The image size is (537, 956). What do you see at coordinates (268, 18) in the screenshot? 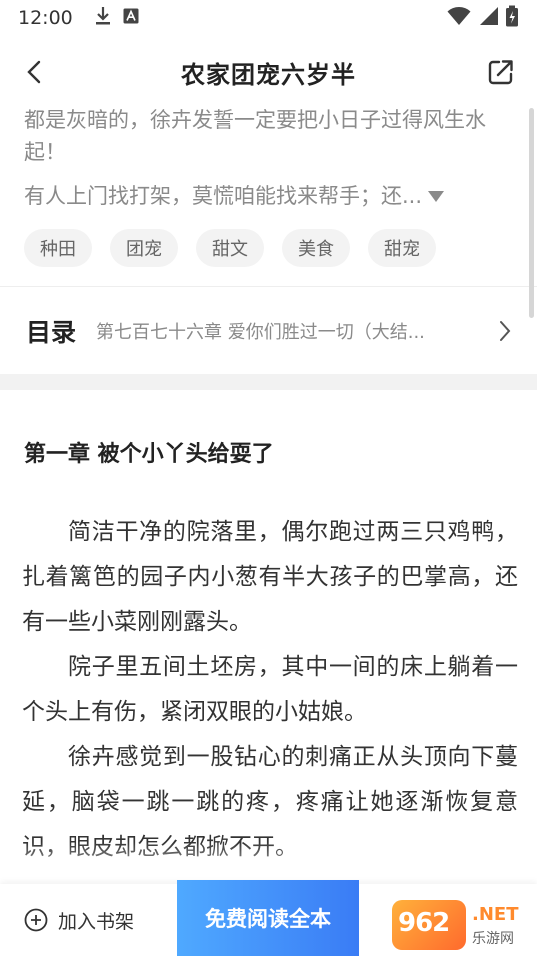
I see `status-bar: 12:00` at bounding box center [268, 18].